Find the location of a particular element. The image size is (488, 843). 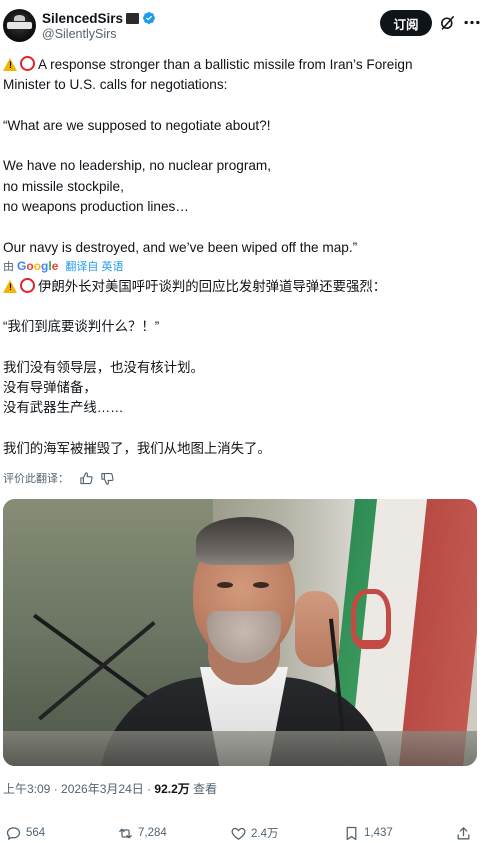

translated-by-label: 由 is located at coordinates (8, 266).